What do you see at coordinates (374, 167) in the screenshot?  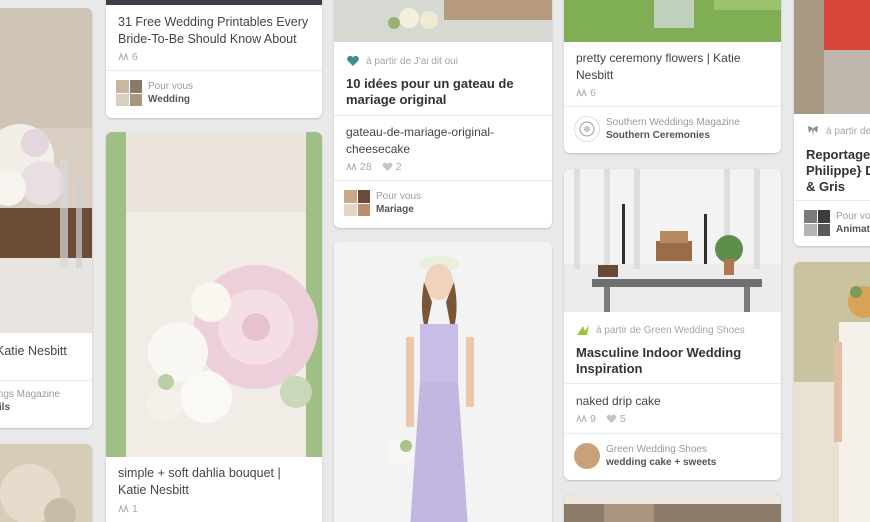 I see `pin-stats: 28 2` at bounding box center [374, 167].